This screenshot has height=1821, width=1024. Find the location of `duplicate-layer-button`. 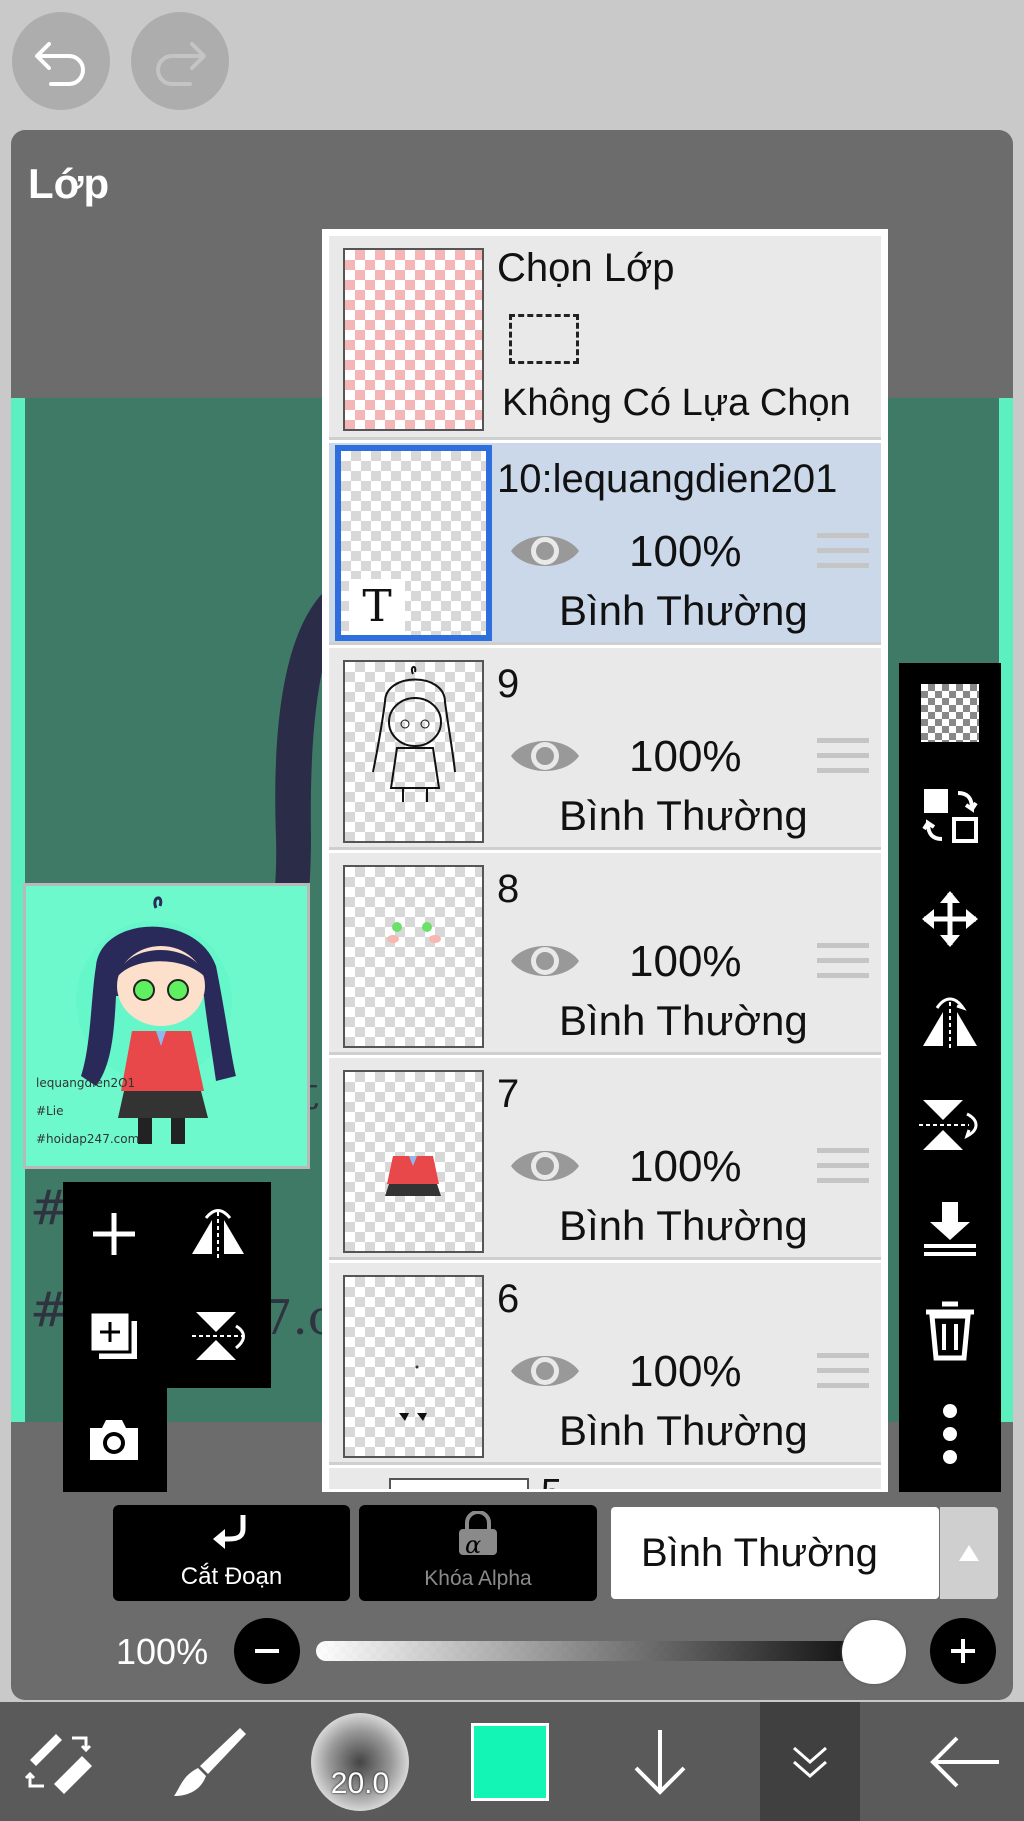

duplicate-layer-button is located at coordinates (114, 1336).